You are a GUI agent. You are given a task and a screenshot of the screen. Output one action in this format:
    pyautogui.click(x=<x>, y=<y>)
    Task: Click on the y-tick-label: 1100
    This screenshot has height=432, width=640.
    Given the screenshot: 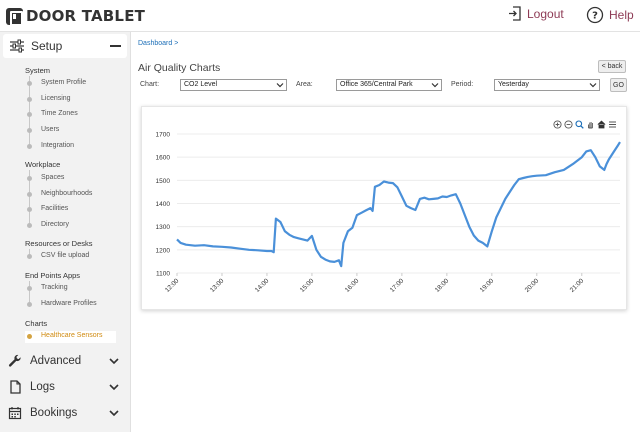 What is the action you would take?
    pyautogui.click(x=163, y=274)
    